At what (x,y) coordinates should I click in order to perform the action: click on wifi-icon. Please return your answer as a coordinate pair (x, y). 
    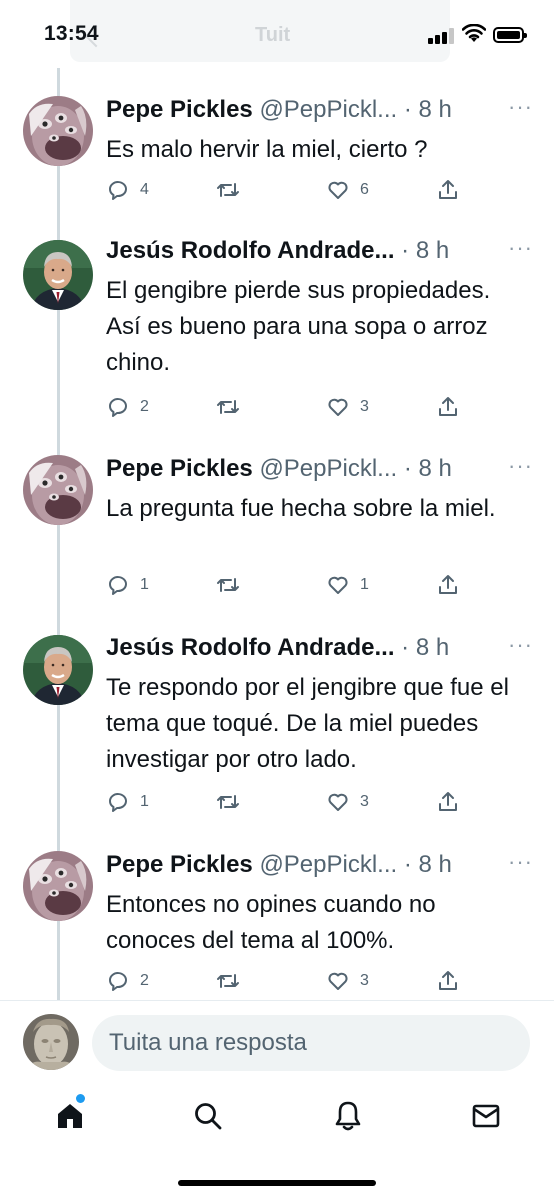
    Looking at the image, I should click on (474, 33).